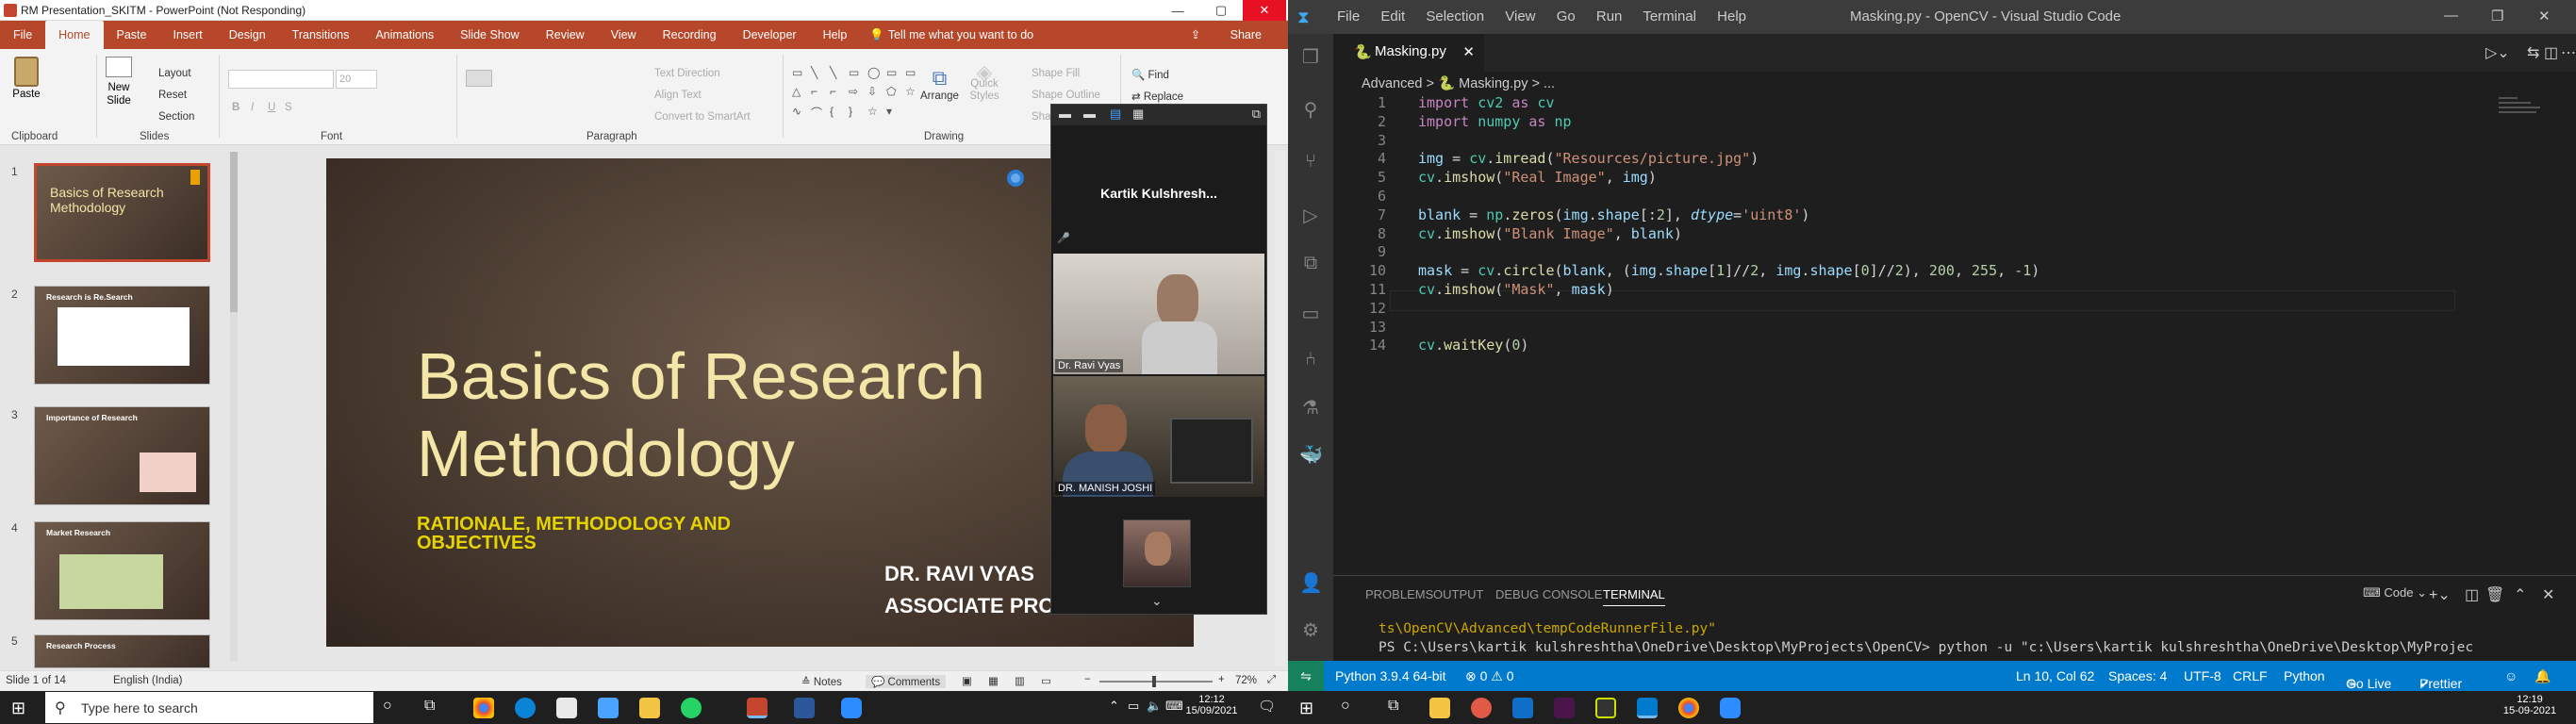  What do you see at coordinates (2543, 676) in the screenshot?
I see `bell-icon: 🔔` at bounding box center [2543, 676].